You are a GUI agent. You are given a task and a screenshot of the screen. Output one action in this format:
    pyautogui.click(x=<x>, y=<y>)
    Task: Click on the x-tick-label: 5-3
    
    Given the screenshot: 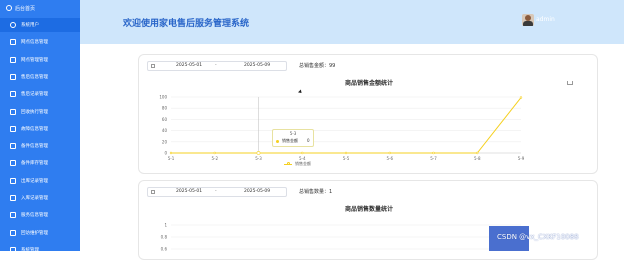 What is the action you would take?
    pyautogui.click(x=258, y=158)
    